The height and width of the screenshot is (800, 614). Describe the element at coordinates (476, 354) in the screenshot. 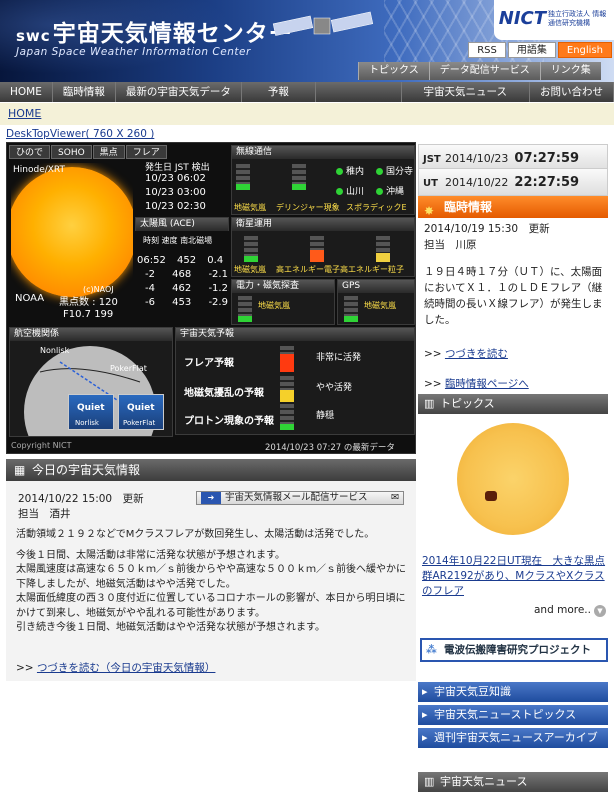

I see `rinji-more-link: つづきを読む` at that location.